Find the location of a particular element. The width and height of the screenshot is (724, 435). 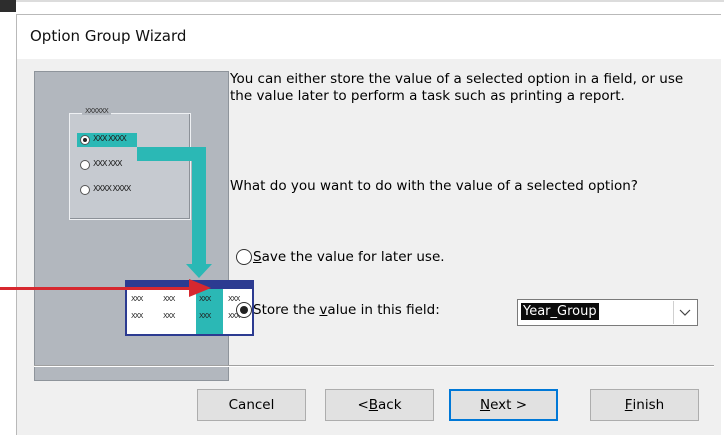

store-in-field-label: Store the value in this field: is located at coordinates (346, 310).